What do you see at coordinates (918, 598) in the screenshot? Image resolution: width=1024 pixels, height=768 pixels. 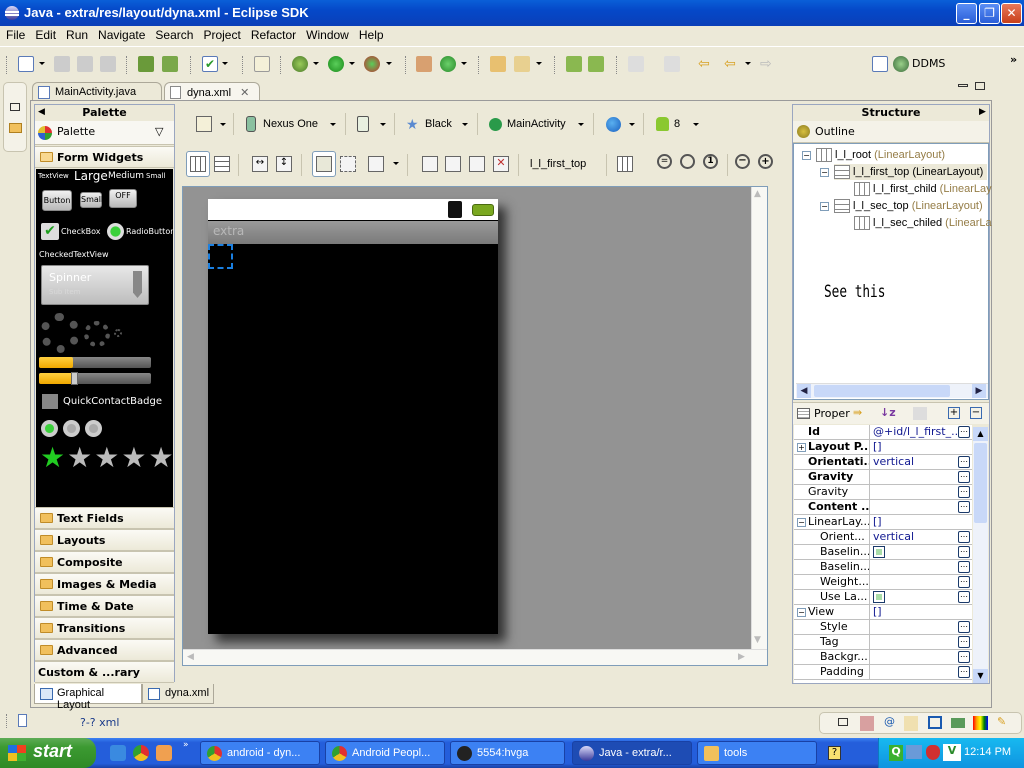 I see `property-value` at bounding box center [918, 598].